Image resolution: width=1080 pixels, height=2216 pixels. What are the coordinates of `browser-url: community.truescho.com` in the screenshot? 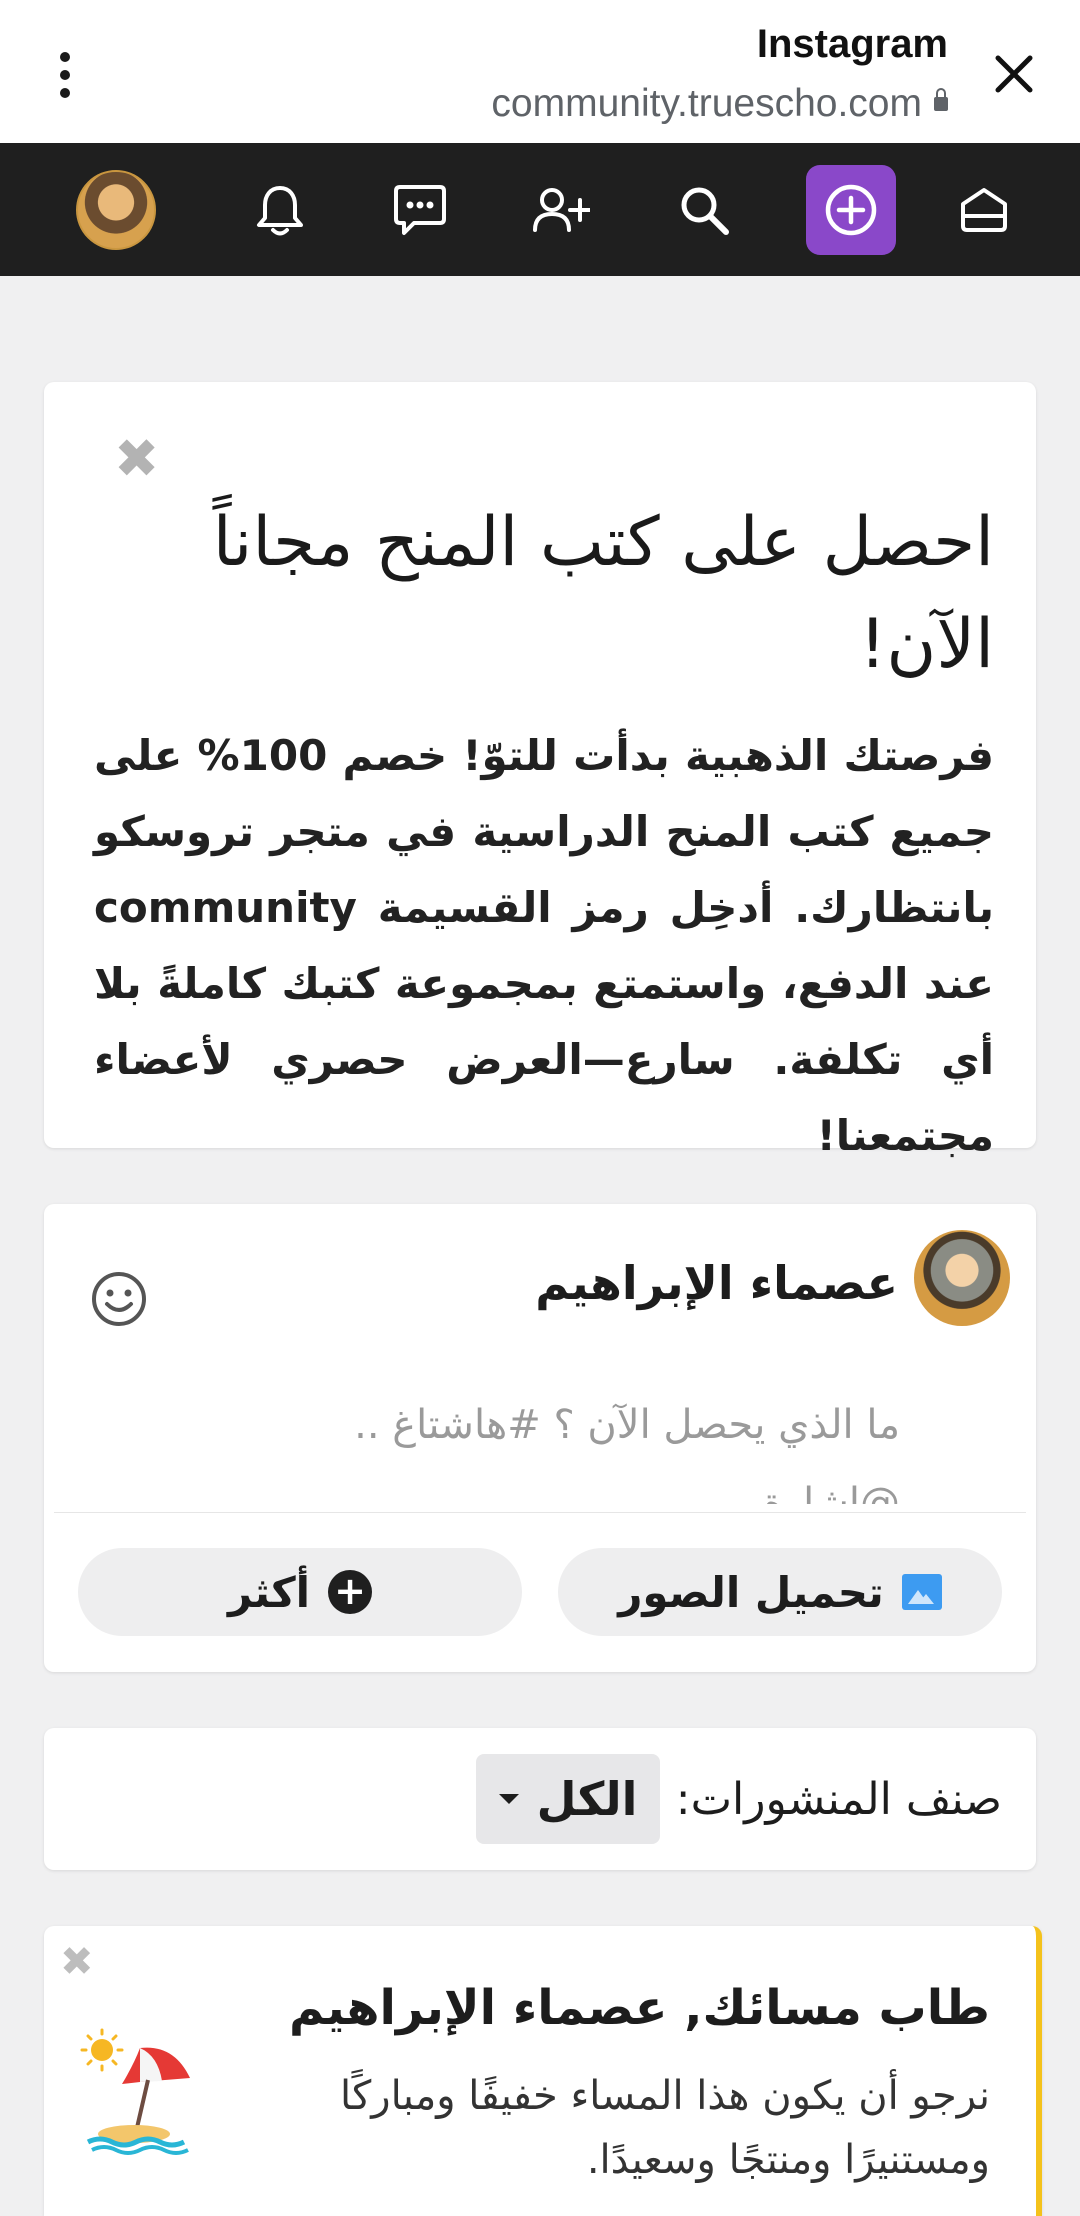 It's located at (719, 104).